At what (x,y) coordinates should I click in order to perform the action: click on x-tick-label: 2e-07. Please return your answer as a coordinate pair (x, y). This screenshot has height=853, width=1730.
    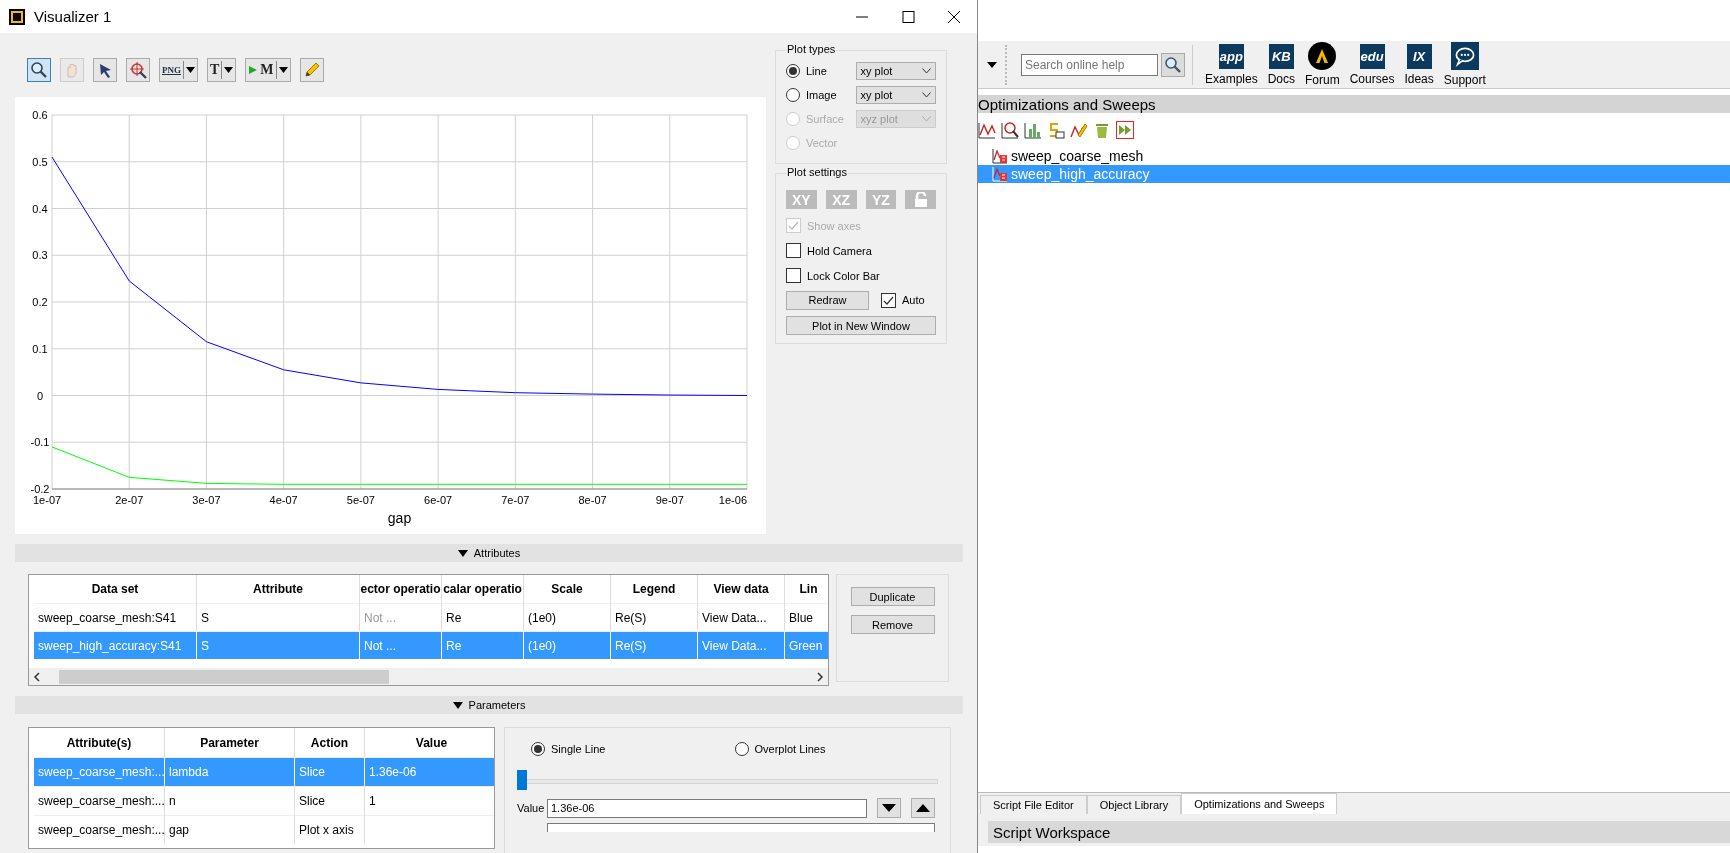
    Looking at the image, I should click on (129, 500).